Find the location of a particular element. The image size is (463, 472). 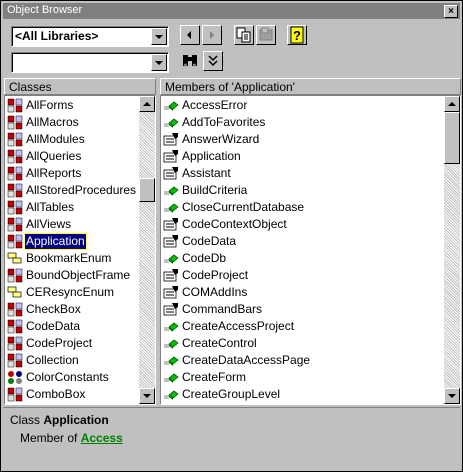

library-combo-value: <All Libraries> is located at coordinates (57, 36).